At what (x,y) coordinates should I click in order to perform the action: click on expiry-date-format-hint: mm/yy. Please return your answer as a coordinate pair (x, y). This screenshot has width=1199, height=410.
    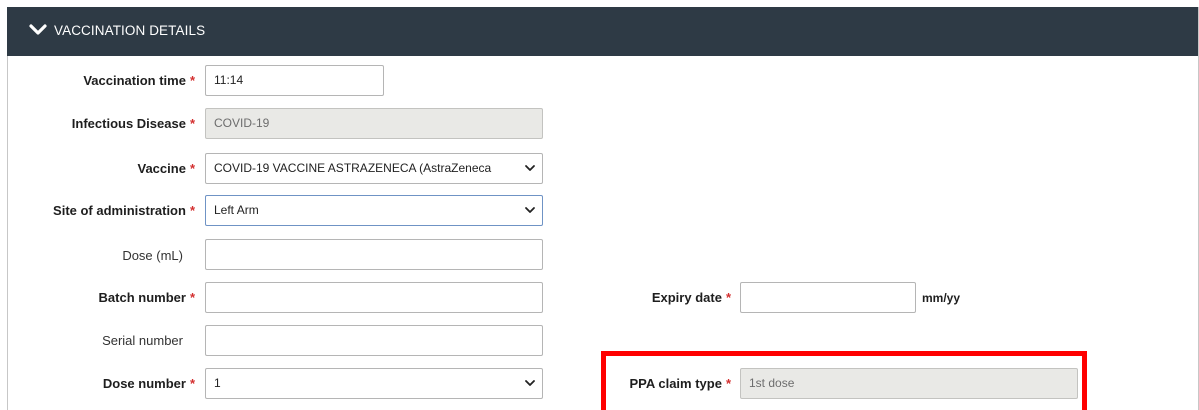
    Looking at the image, I should click on (941, 298).